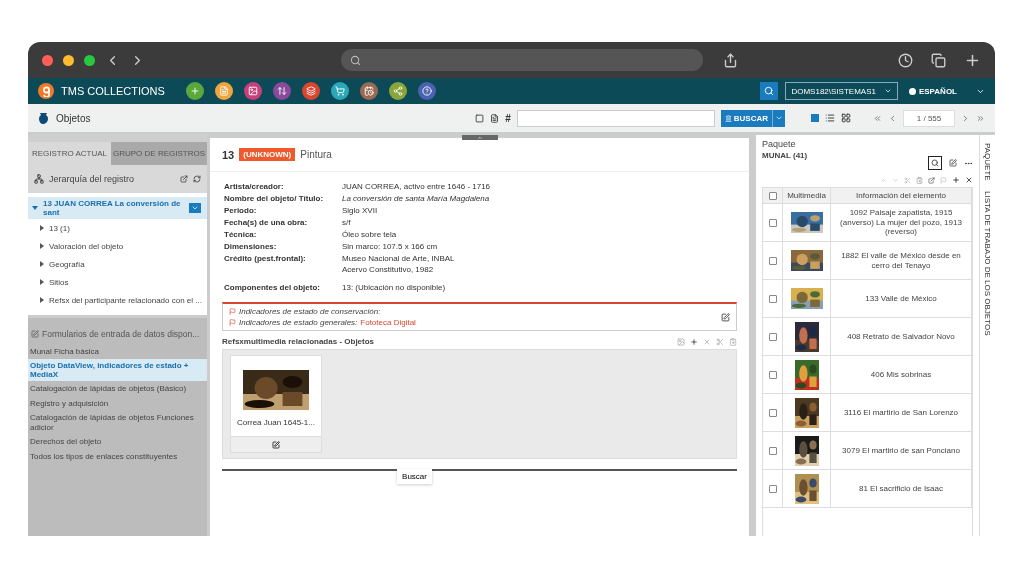 This screenshot has height=576, width=1024. Describe the element at coordinates (901, 336) in the screenshot. I see `table-cell: 408 Retrato de Salvador Novo` at that location.